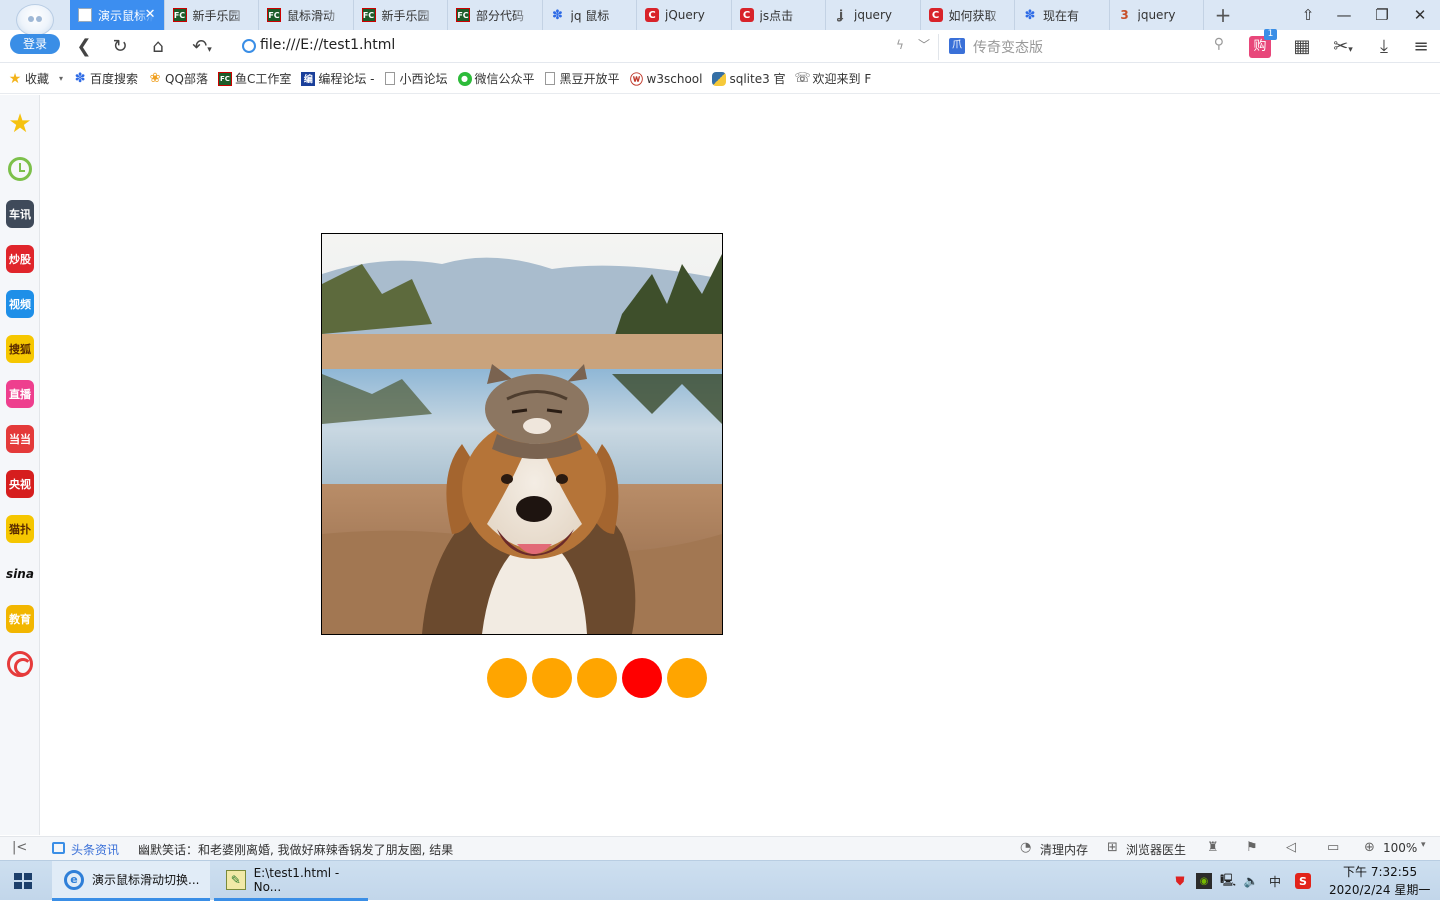  I want to click on bookmark-0: ★ 收藏 ▾, so click(35, 78).